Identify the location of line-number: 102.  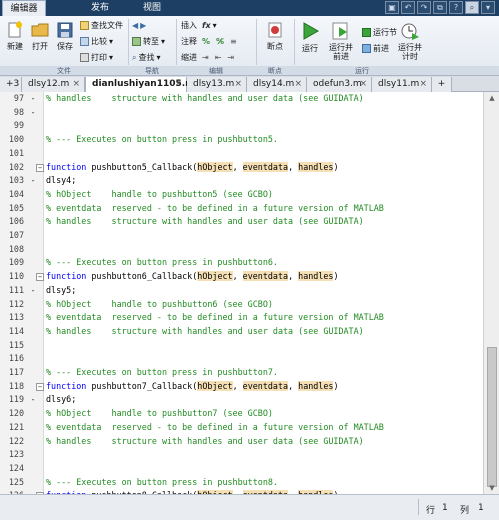
(13, 168).